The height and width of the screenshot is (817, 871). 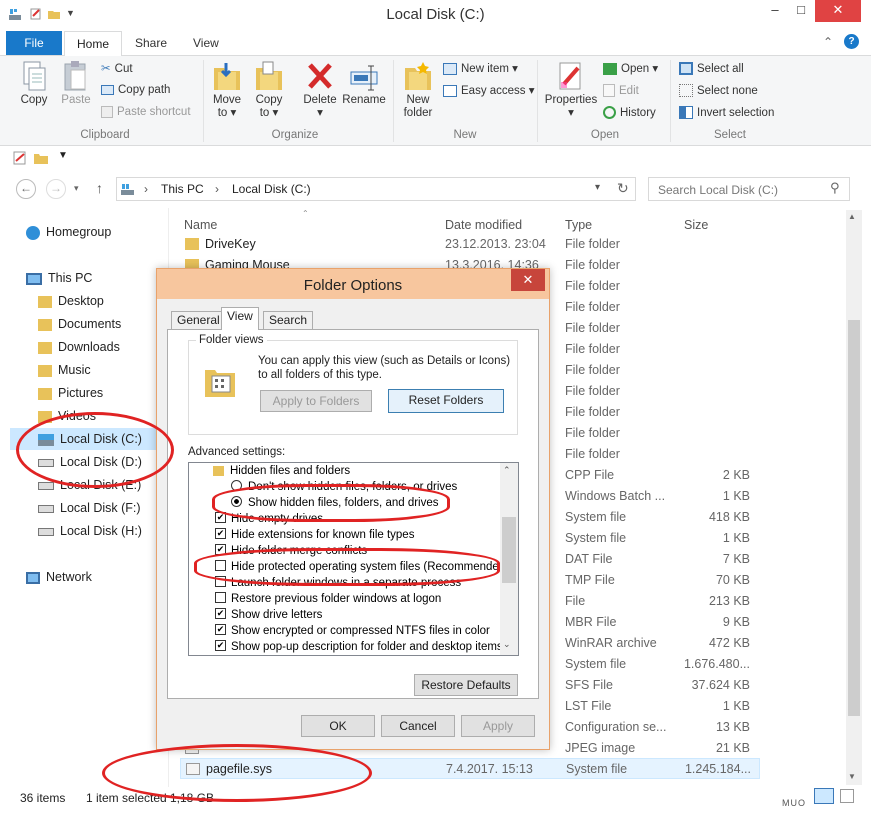 What do you see at coordinates (274, 473) in the screenshot?
I see `advanced-setting-item: Hidden files and folders` at bounding box center [274, 473].